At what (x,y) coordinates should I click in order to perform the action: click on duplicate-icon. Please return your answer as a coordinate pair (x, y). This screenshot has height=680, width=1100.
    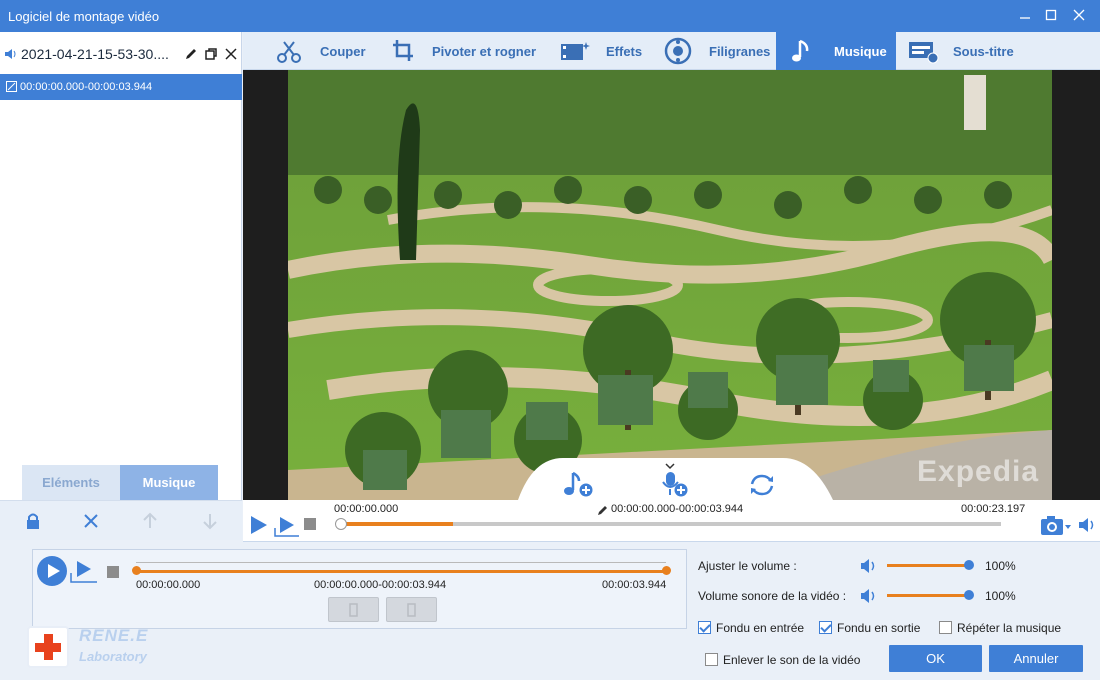
    Looking at the image, I should click on (211, 54).